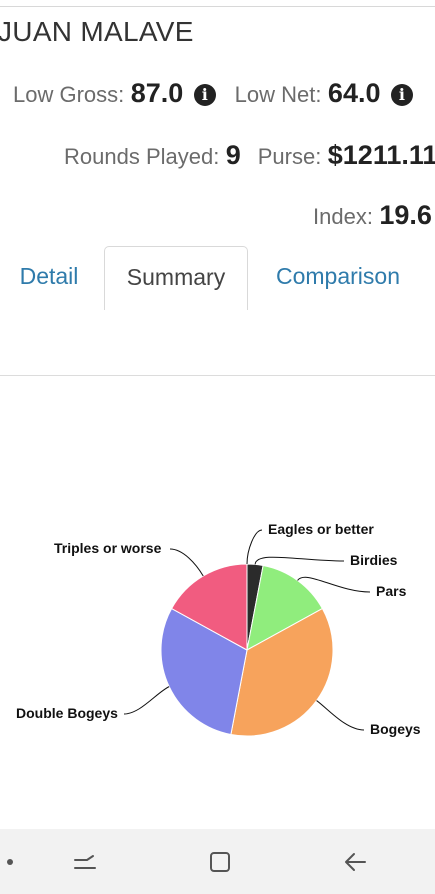 The height and width of the screenshot is (894, 435). What do you see at coordinates (49, 278) in the screenshot?
I see `tab-detail: Detail` at bounding box center [49, 278].